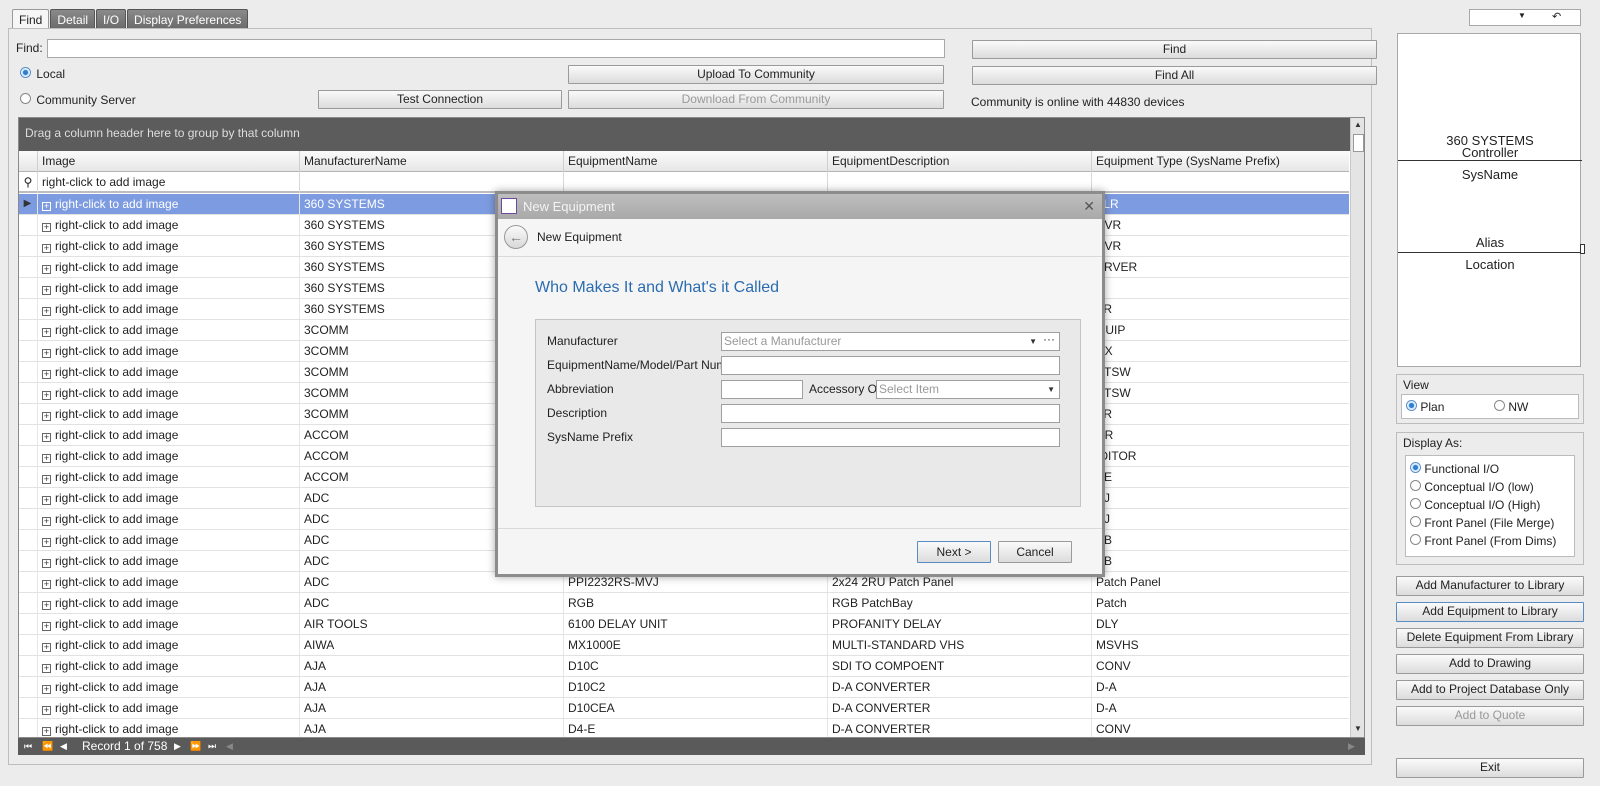 This screenshot has height=786, width=1600. I want to click on add-to-project-database-button: Add to Project Database Only, so click(1490, 690).